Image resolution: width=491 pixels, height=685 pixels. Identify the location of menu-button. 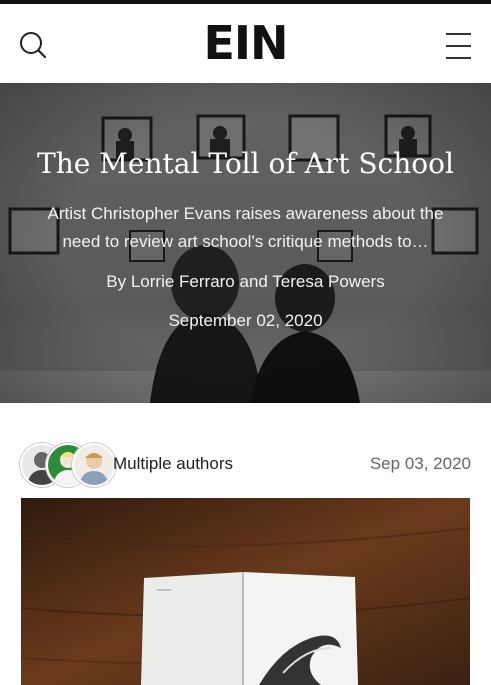
(459, 46).